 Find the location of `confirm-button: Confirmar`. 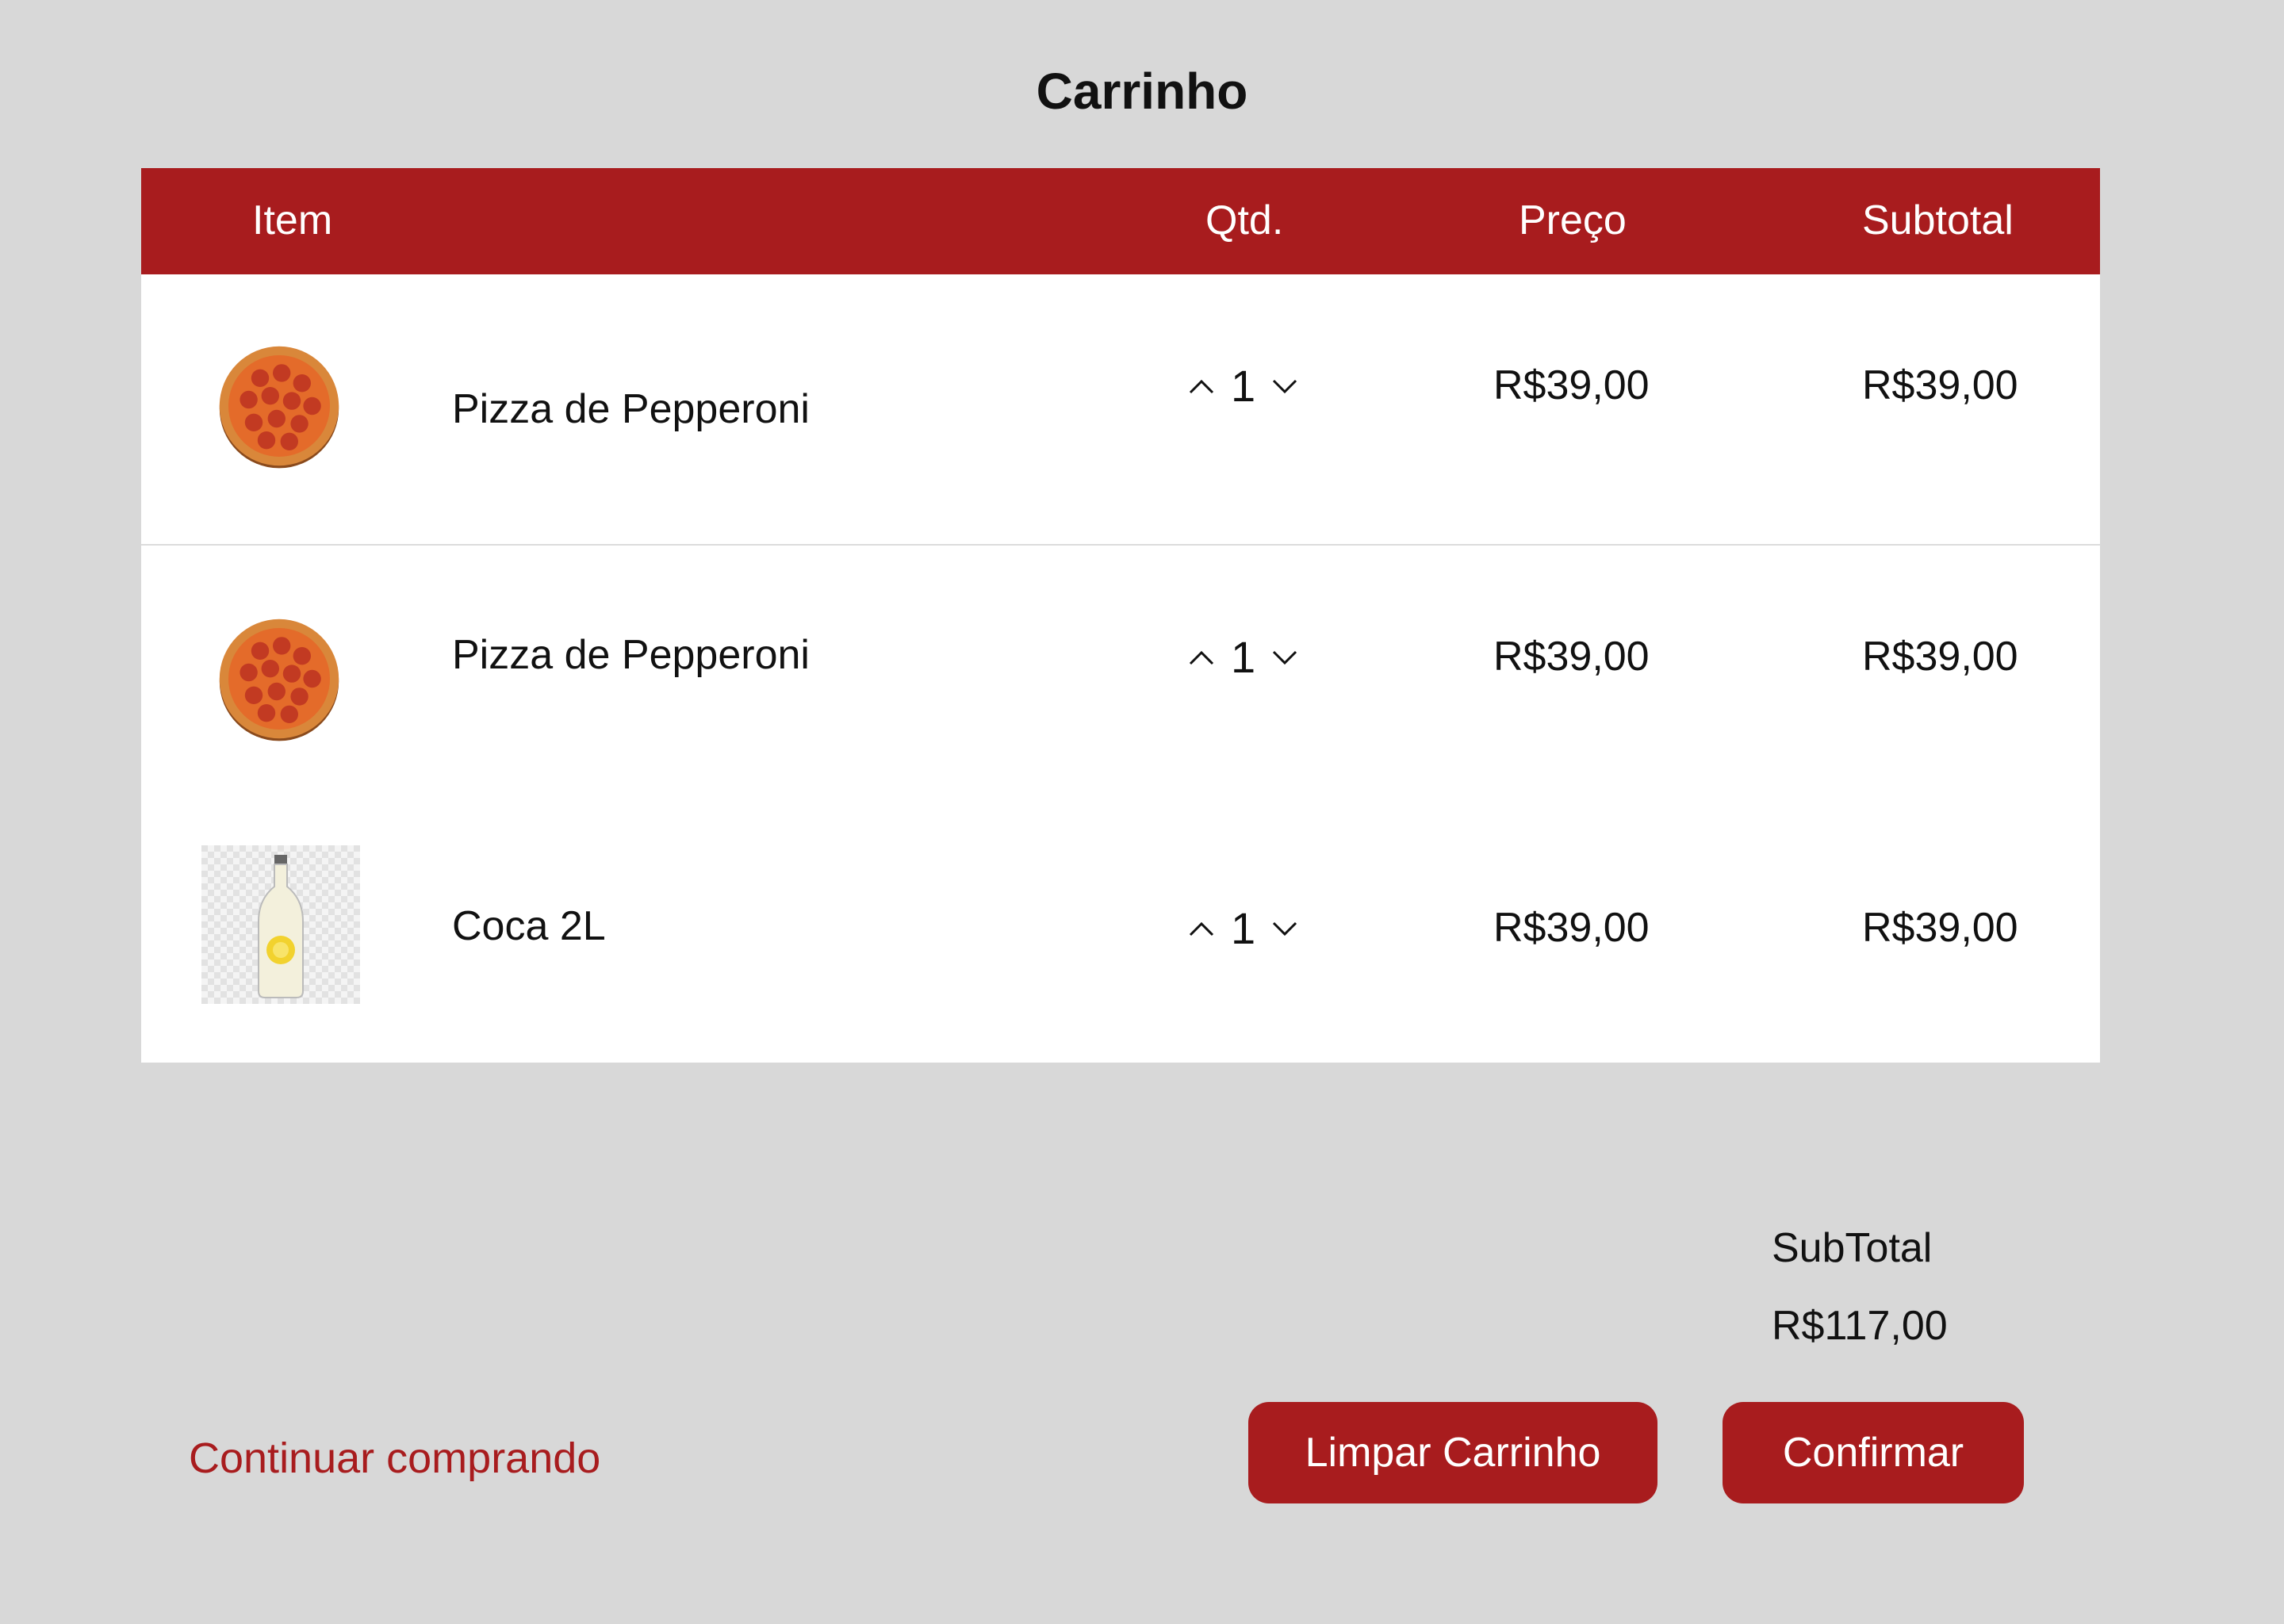

confirm-button: Confirmar is located at coordinates (1873, 1452).